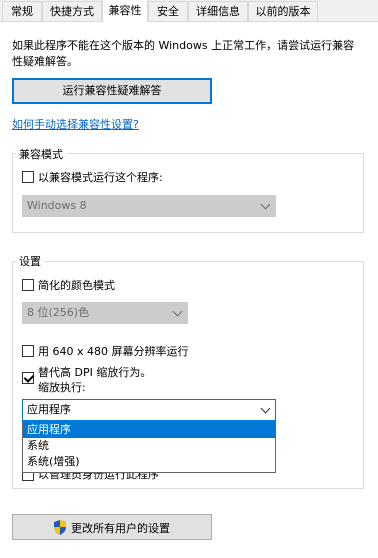 The height and width of the screenshot is (558, 378). Describe the element at coordinates (113, 351) in the screenshot. I see `res640-label: 用 640 x 480 屏幕分辨率运行` at that location.